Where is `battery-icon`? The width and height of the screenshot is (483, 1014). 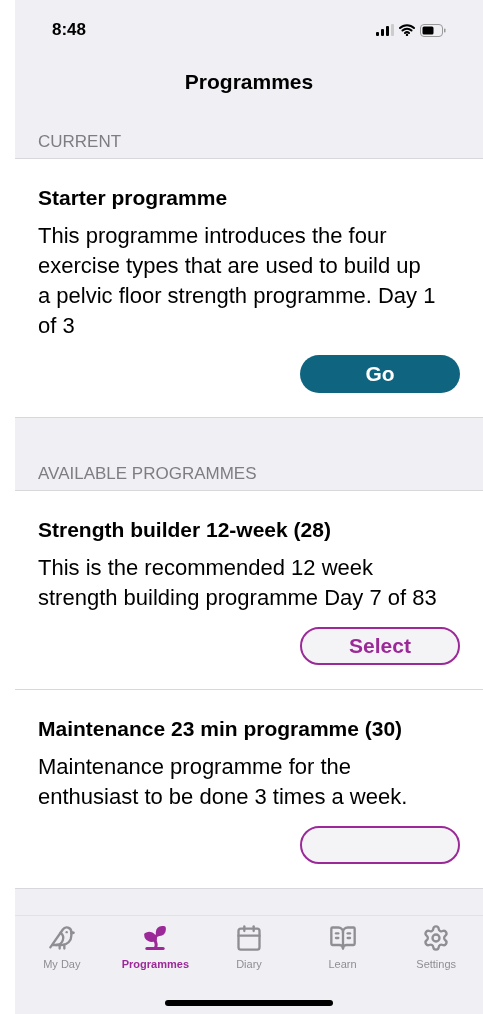 battery-icon is located at coordinates (433, 30).